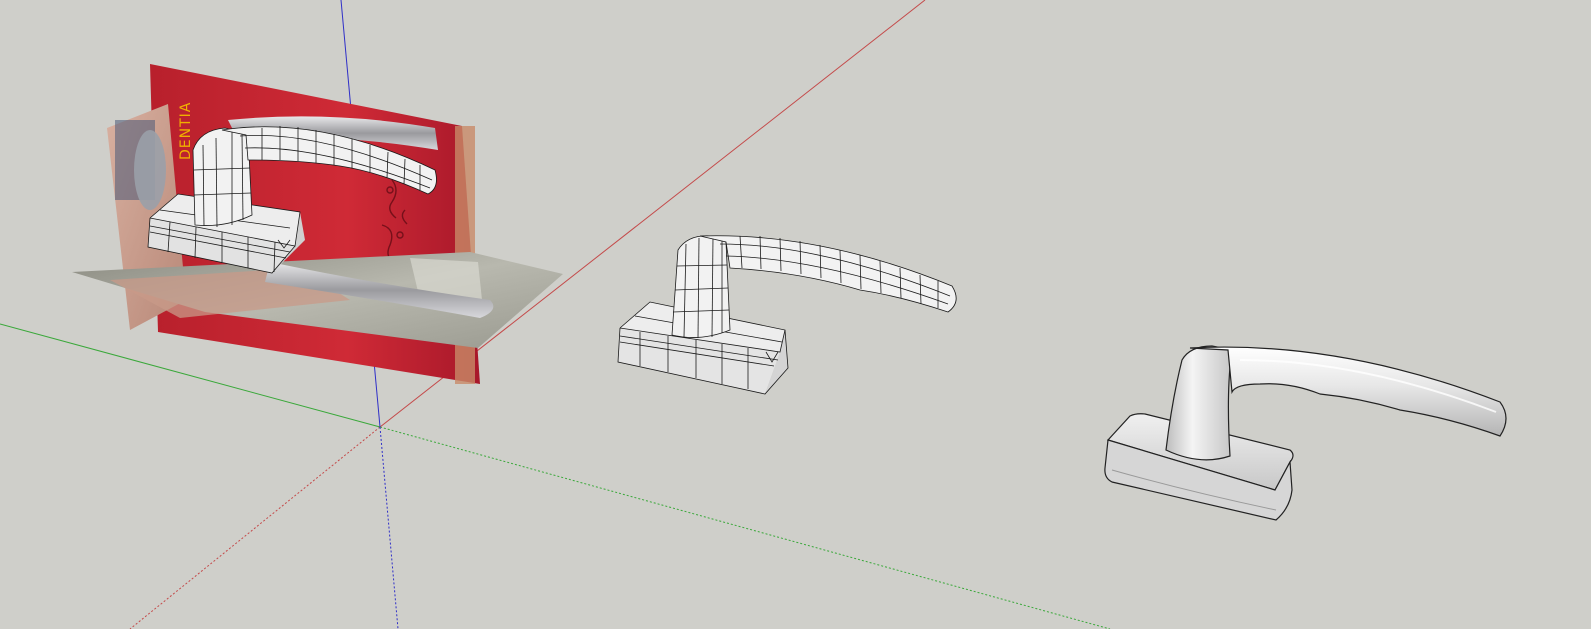 This screenshot has width=1591, height=629. I want to click on red-axis-negative, so click(255, 527).